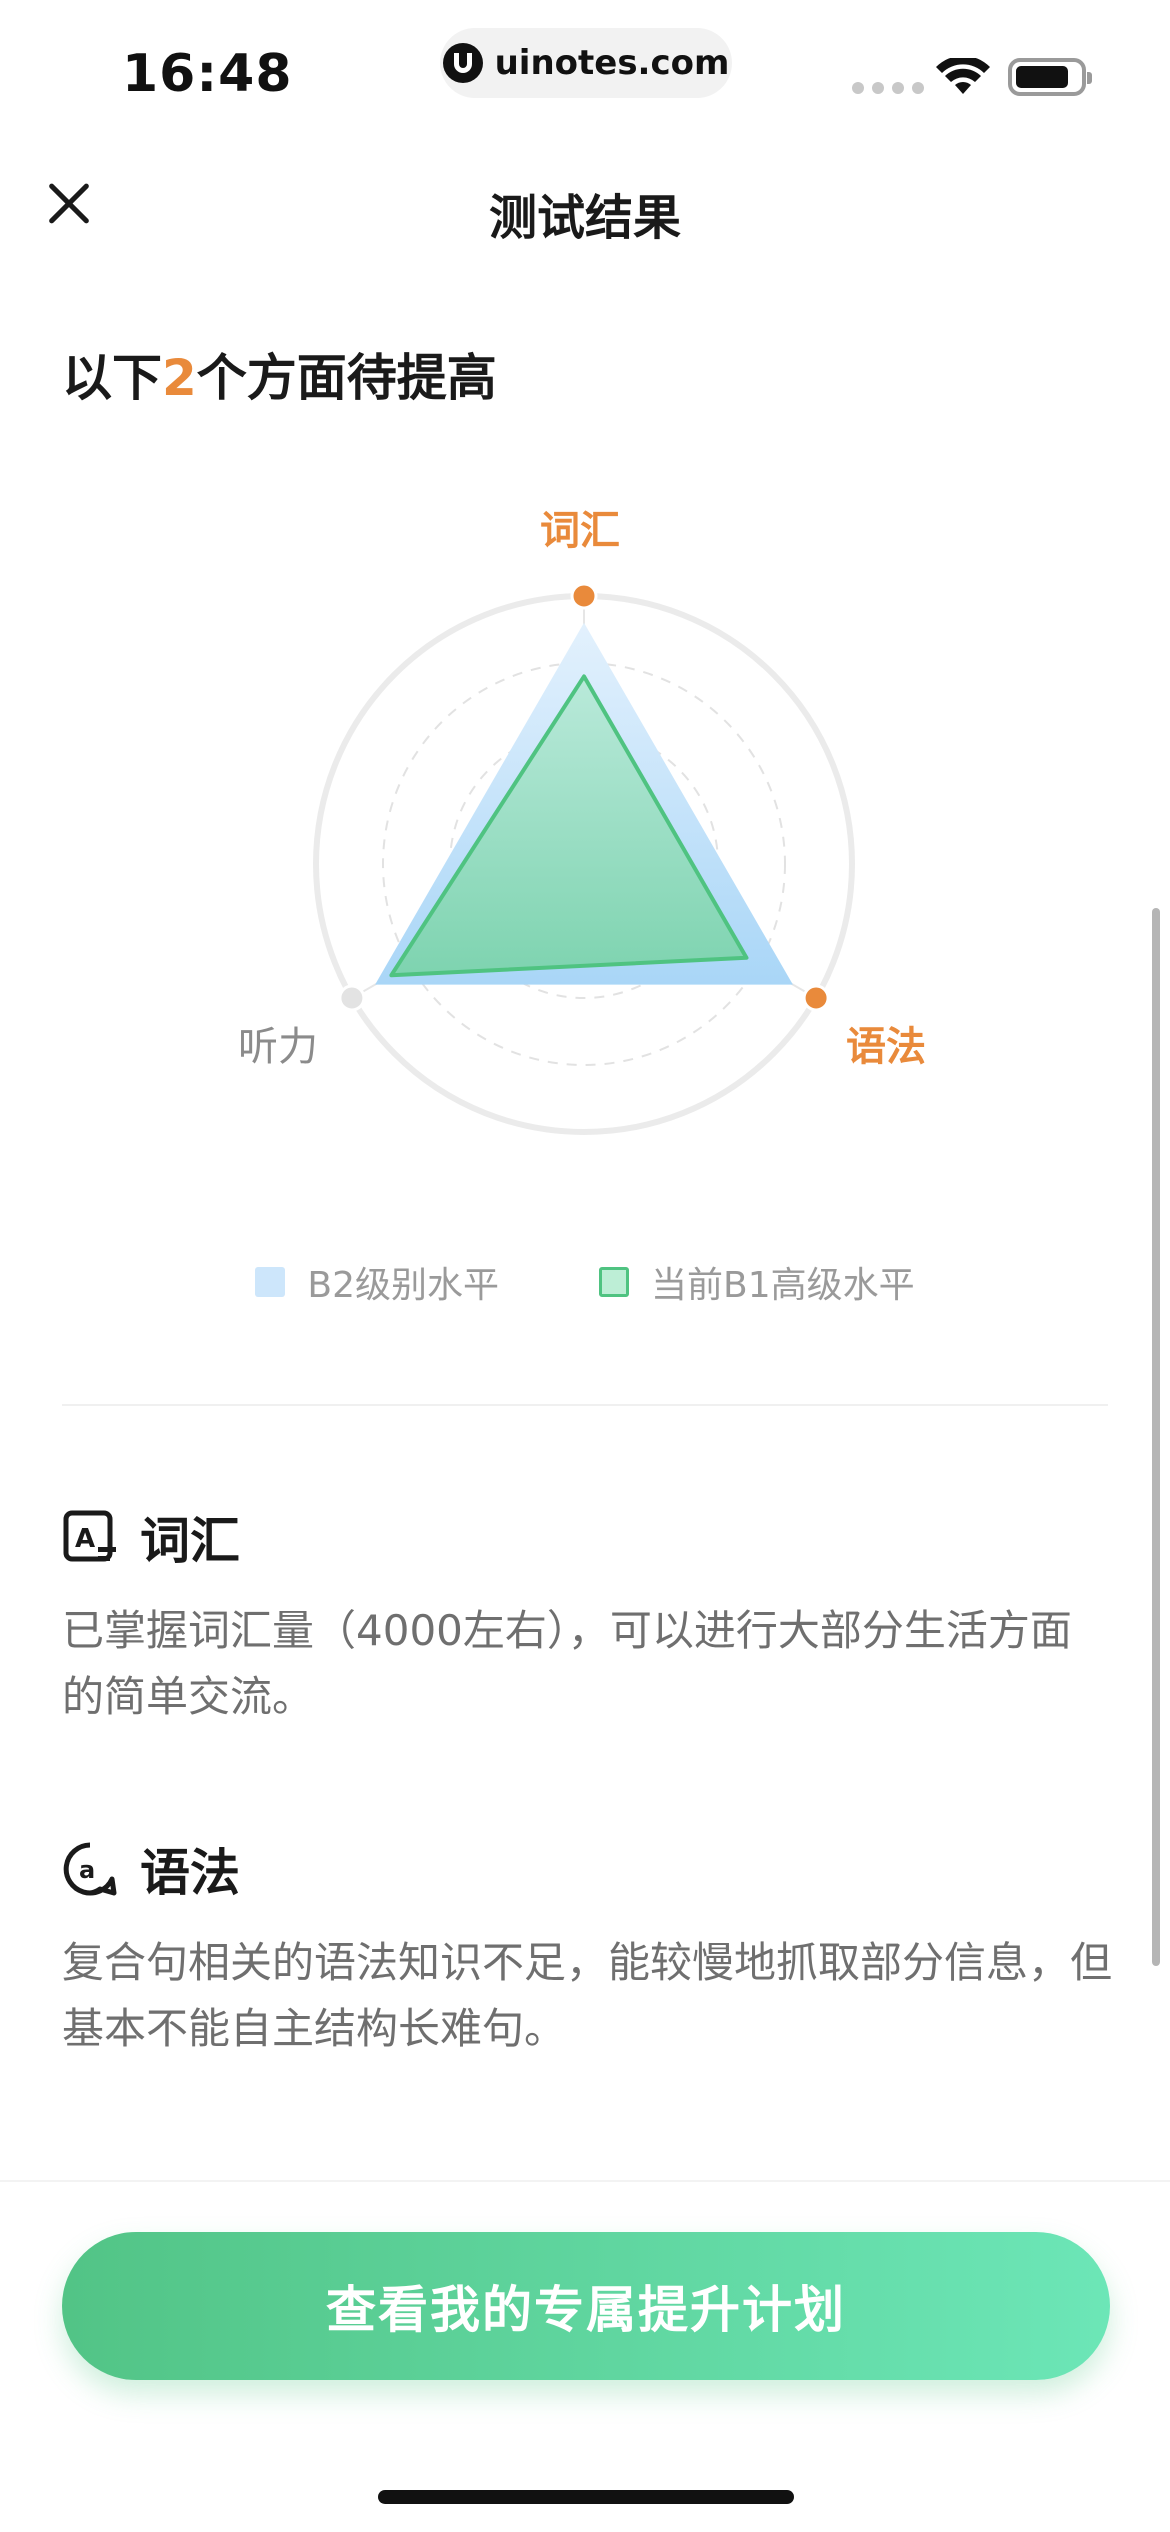  Describe the element at coordinates (584, 858) in the screenshot. I see `radar-chart` at that location.